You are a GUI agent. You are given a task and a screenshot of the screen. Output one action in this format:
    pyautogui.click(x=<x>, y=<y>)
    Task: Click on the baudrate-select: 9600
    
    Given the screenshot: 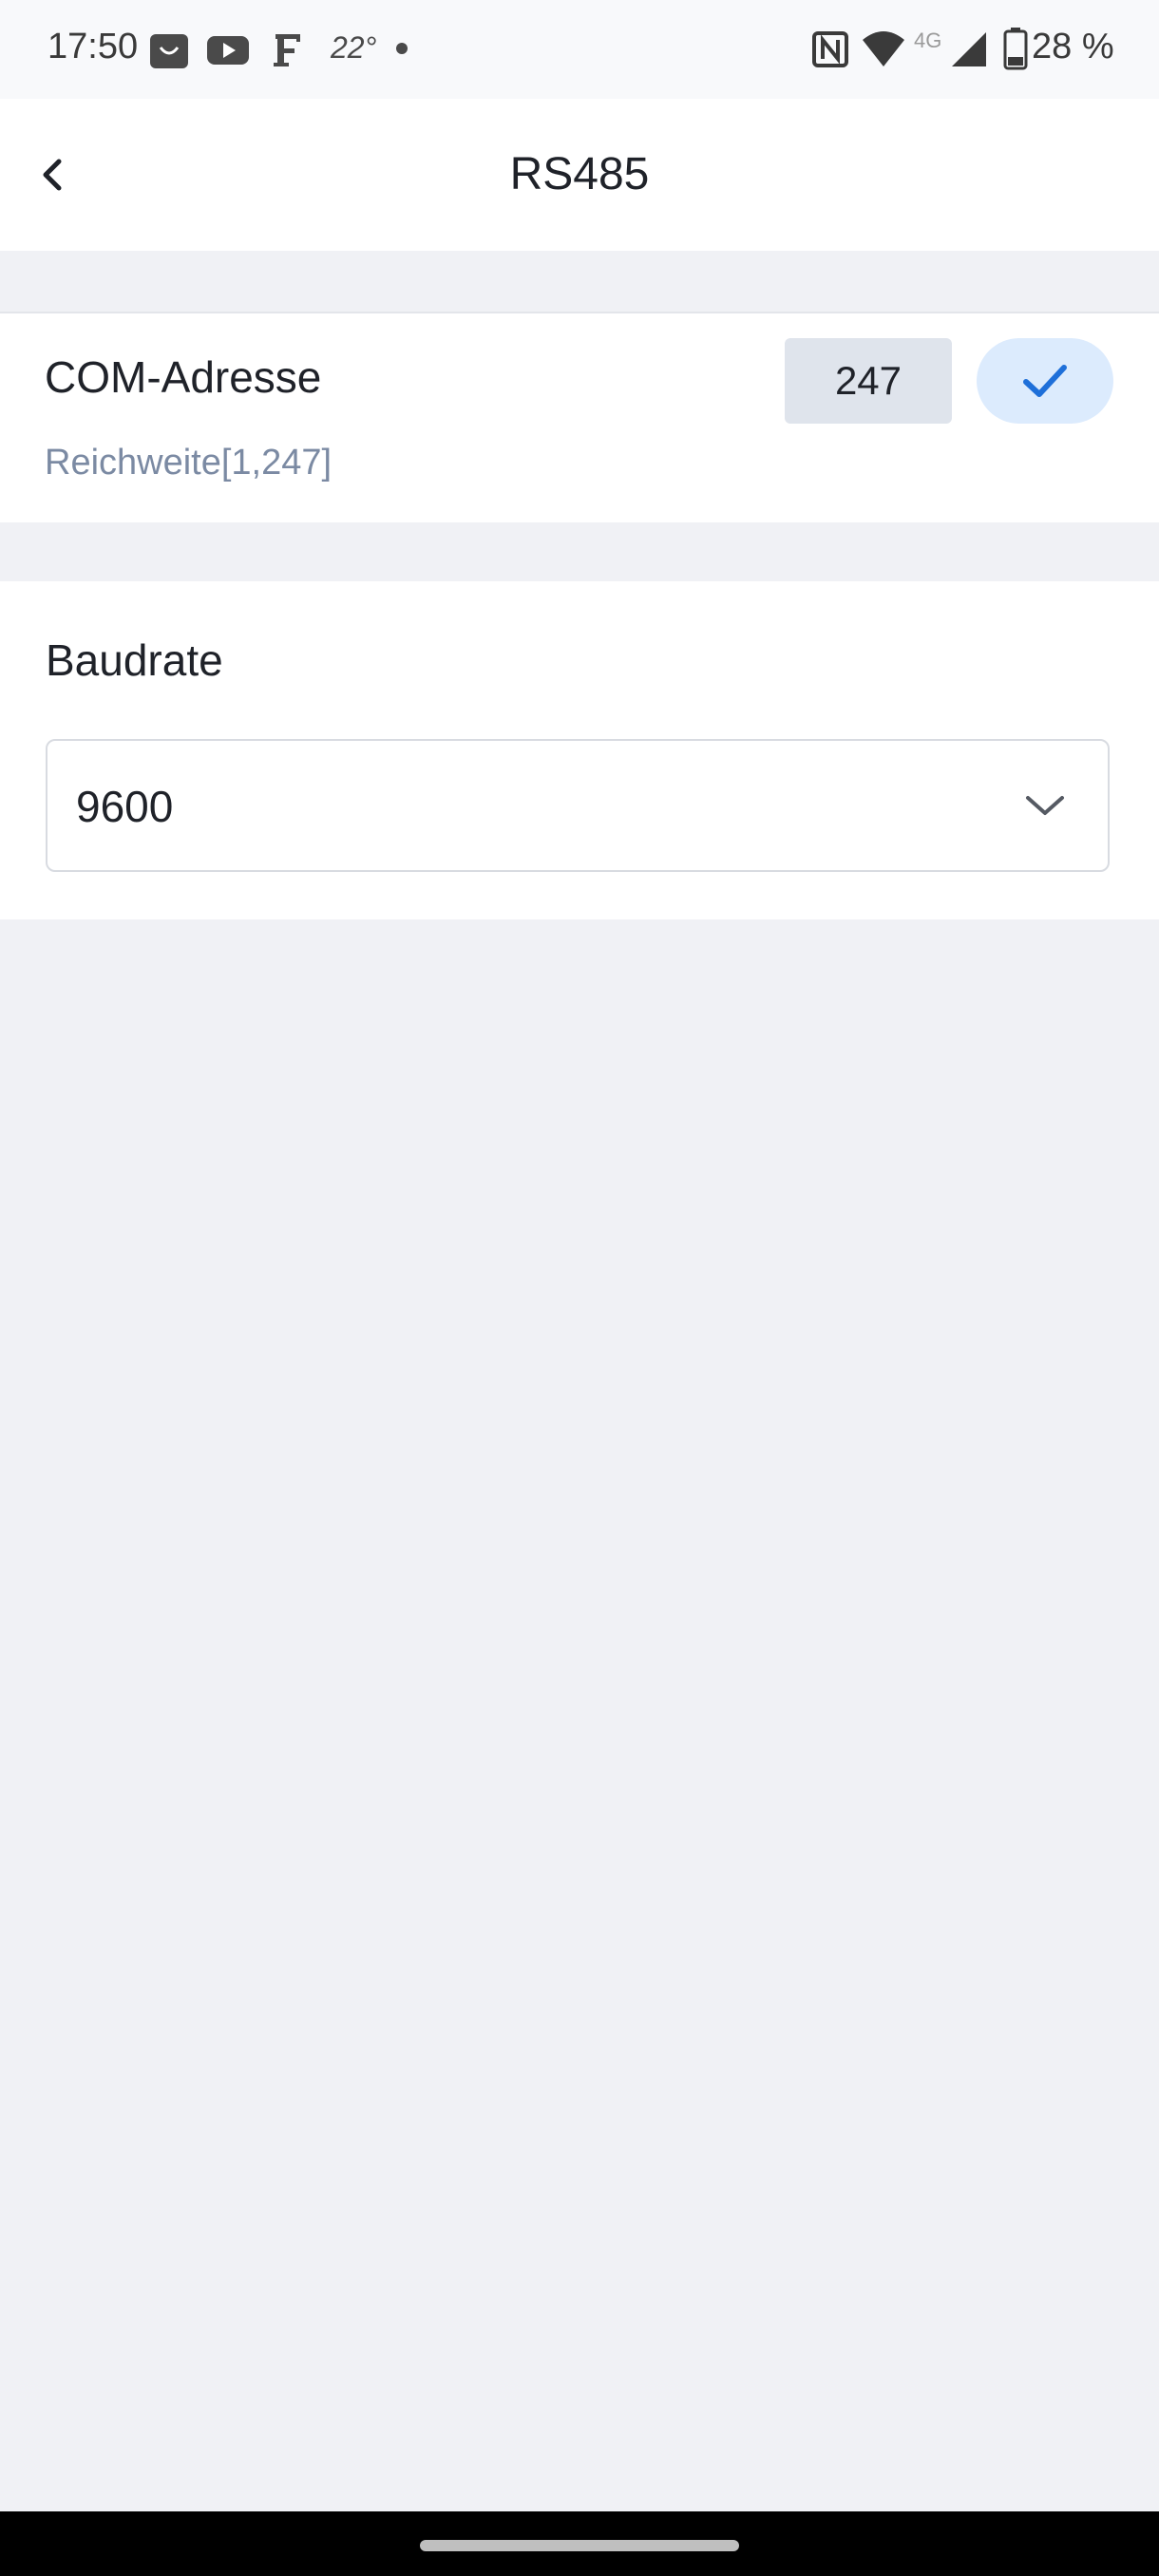 What is the action you would take?
    pyautogui.click(x=578, y=805)
    